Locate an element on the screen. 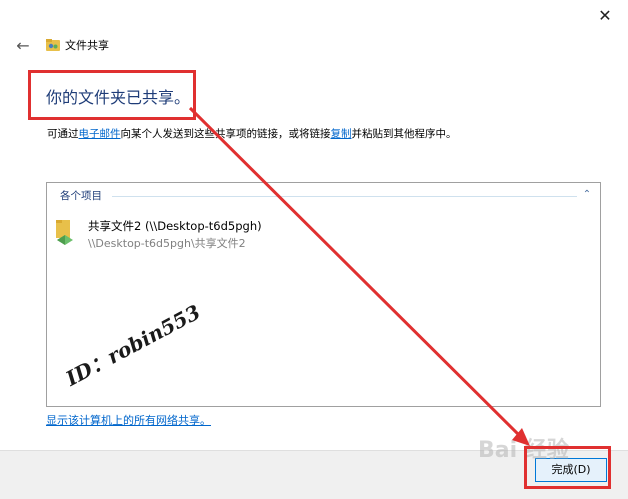 The image size is (628, 499). close-icon: ✕ is located at coordinates (605, 15).